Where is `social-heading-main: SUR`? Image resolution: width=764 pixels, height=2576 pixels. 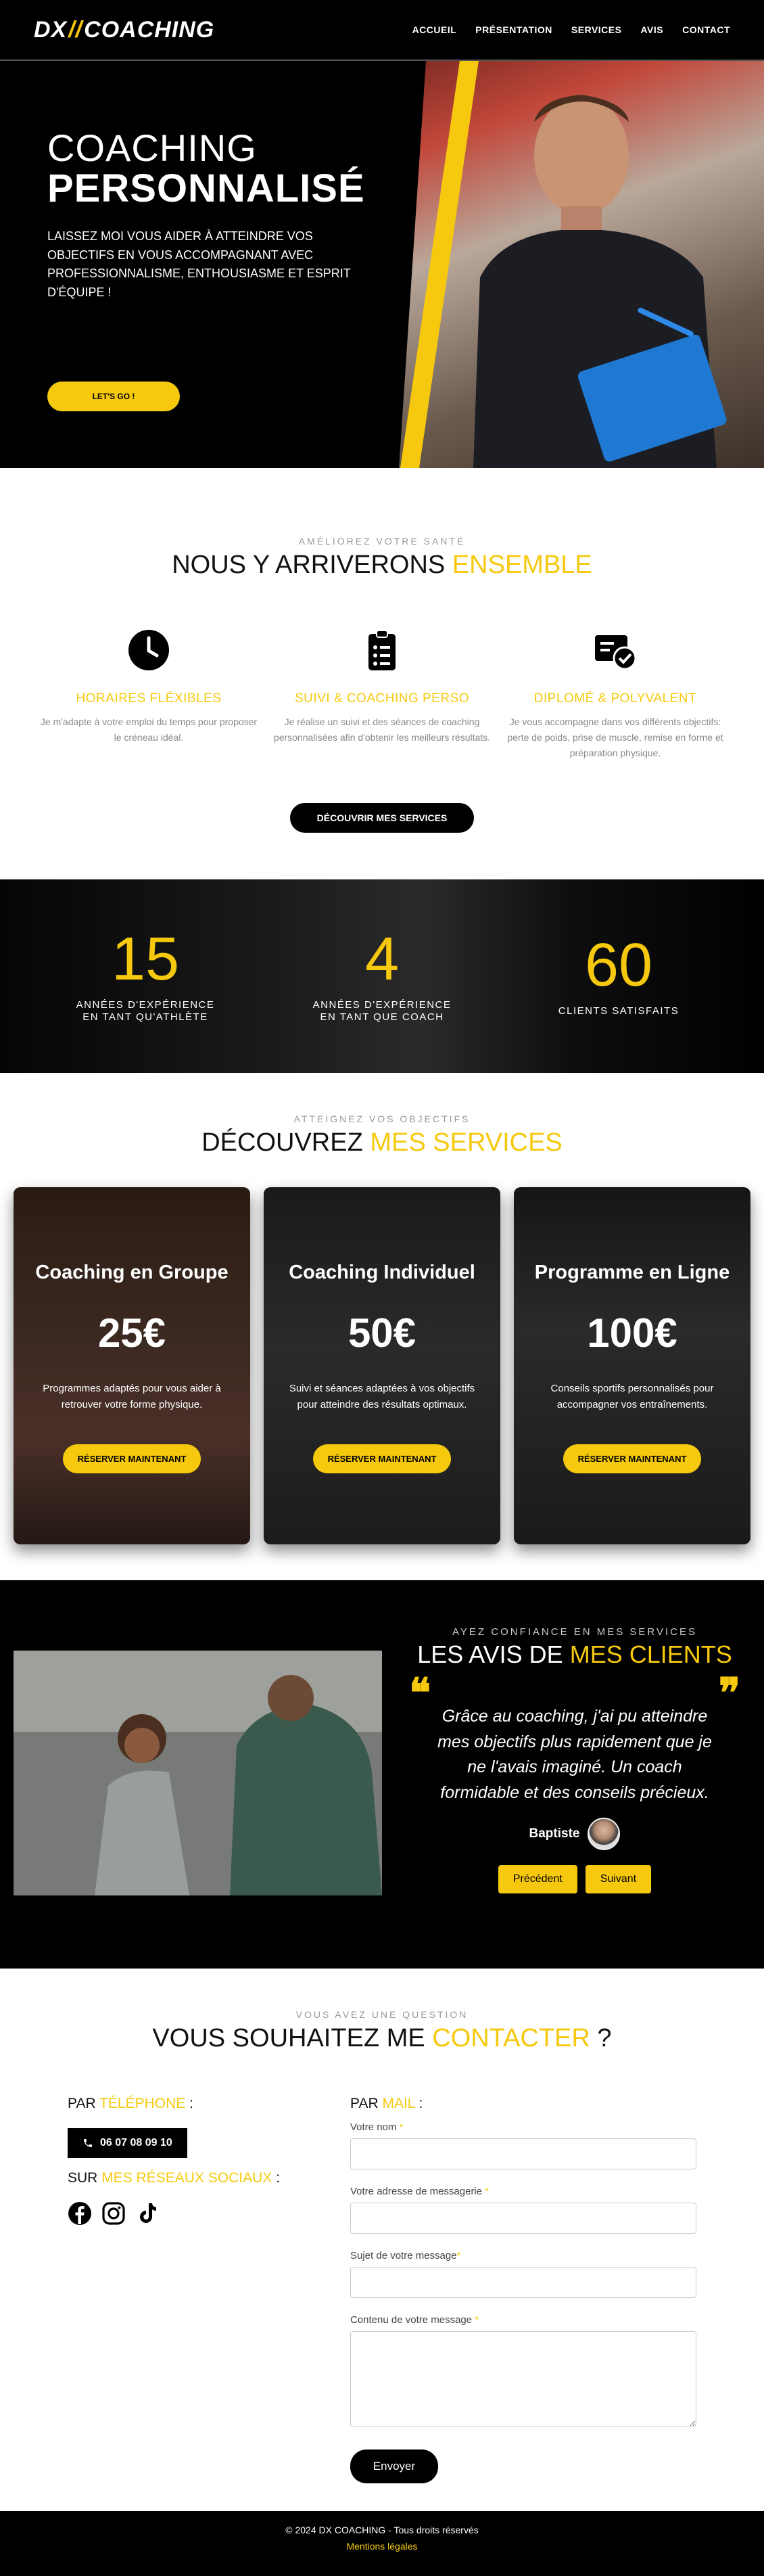 social-heading-main: SUR is located at coordinates (85, 2178).